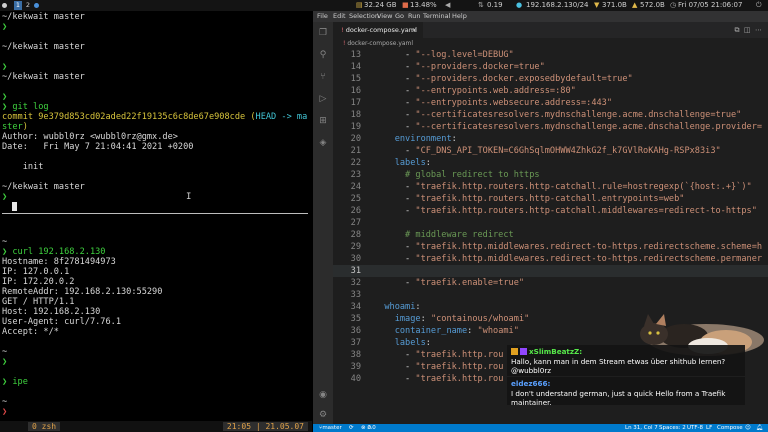  Describe the element at coordinates (355, 187) in the screenshot. I see `line-number: 24` at that location.